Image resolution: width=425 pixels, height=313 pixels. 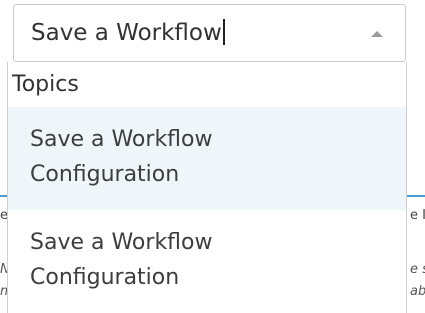 I want to click on group-header-topics: Topics, so click(x=45, y=84).